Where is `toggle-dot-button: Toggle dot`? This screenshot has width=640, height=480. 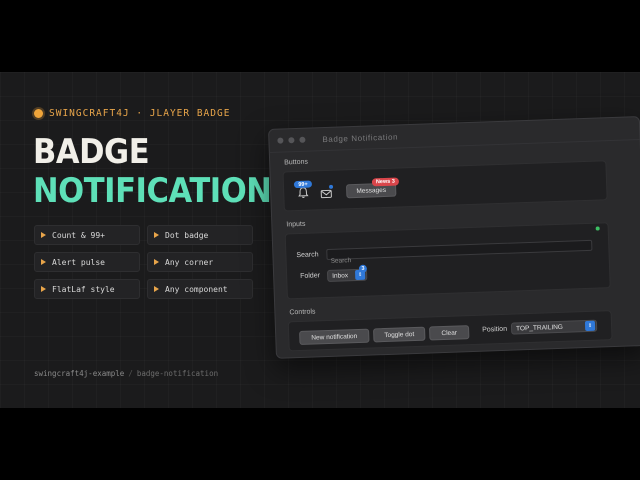 toggle-dot-button: Toggle dot is located at coordinates (399, 334).